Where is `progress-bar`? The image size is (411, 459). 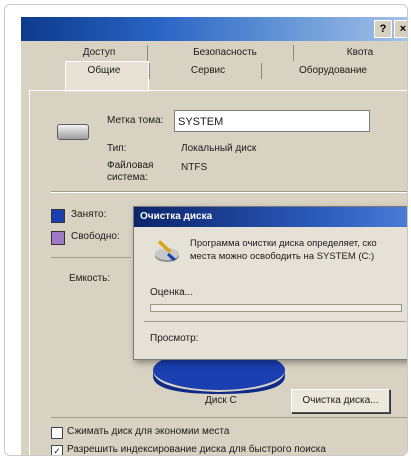 progress-bar is located at coordinates (276, 308).